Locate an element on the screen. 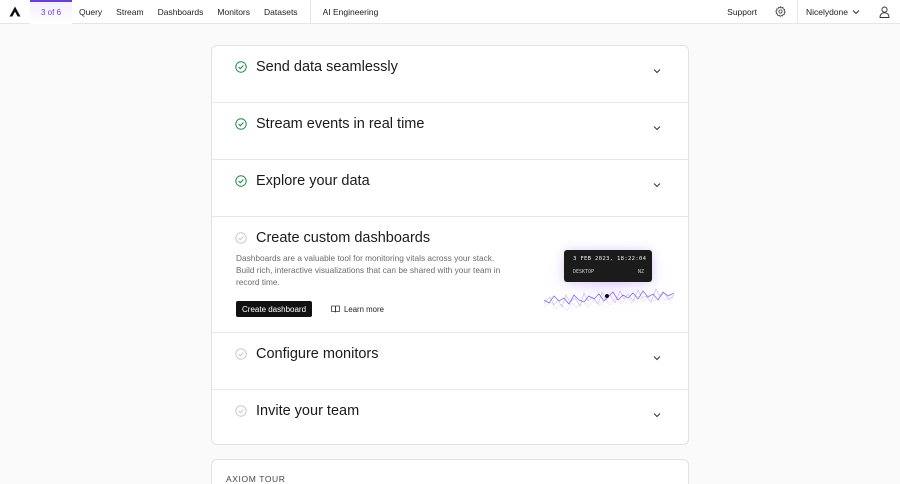 Image resolution: width=900 pixels, height=484 pixels. learn-more-link: Learn more is located at coordinates (357, 309).